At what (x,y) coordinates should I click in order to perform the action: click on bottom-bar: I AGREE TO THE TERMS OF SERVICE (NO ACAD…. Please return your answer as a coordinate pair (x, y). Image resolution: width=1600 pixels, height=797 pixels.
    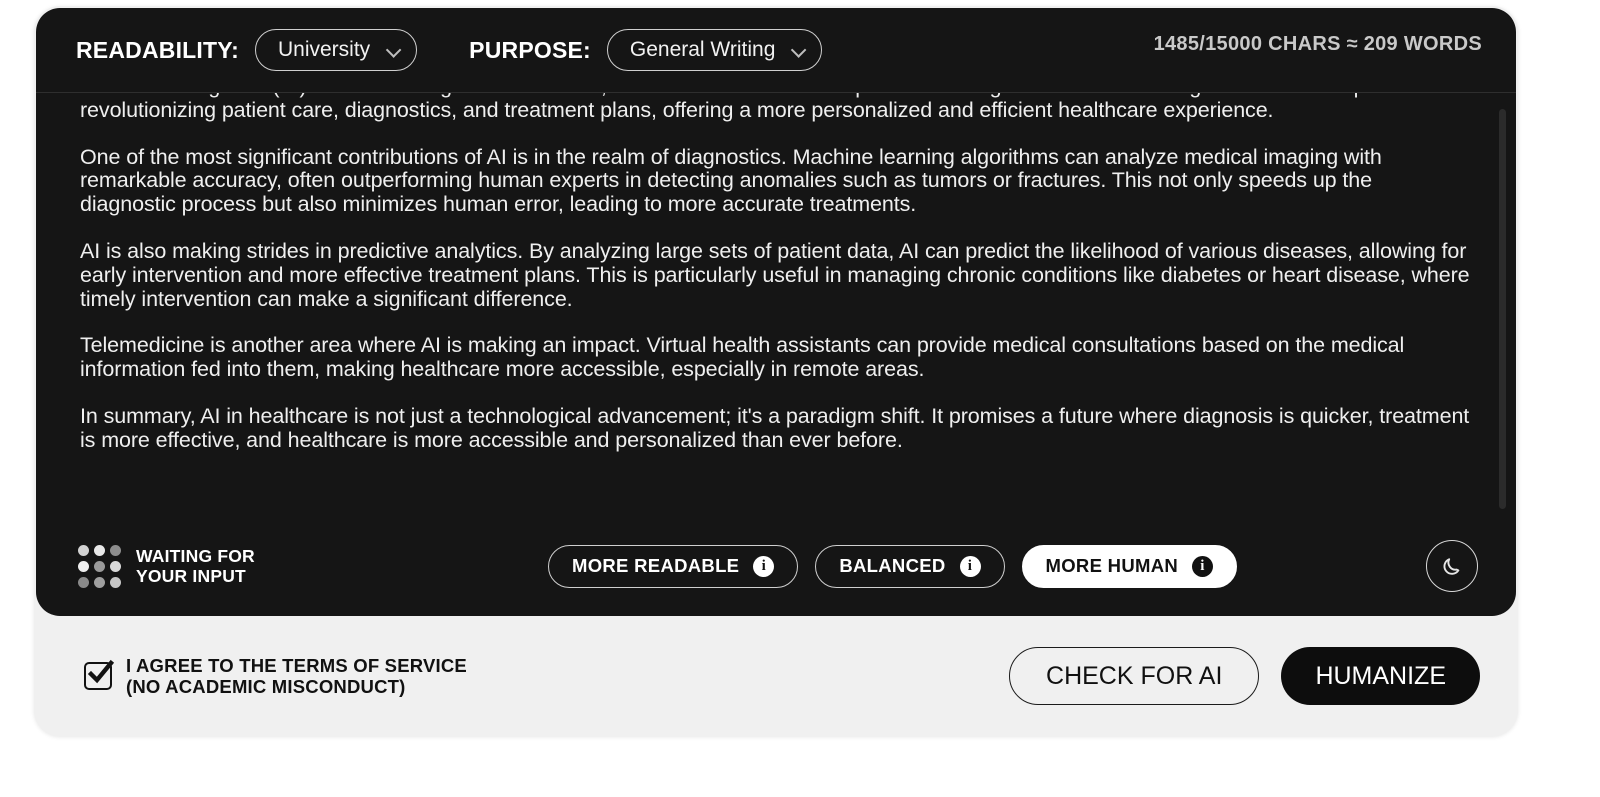
    Looking at the image, I should click on (776, 676).